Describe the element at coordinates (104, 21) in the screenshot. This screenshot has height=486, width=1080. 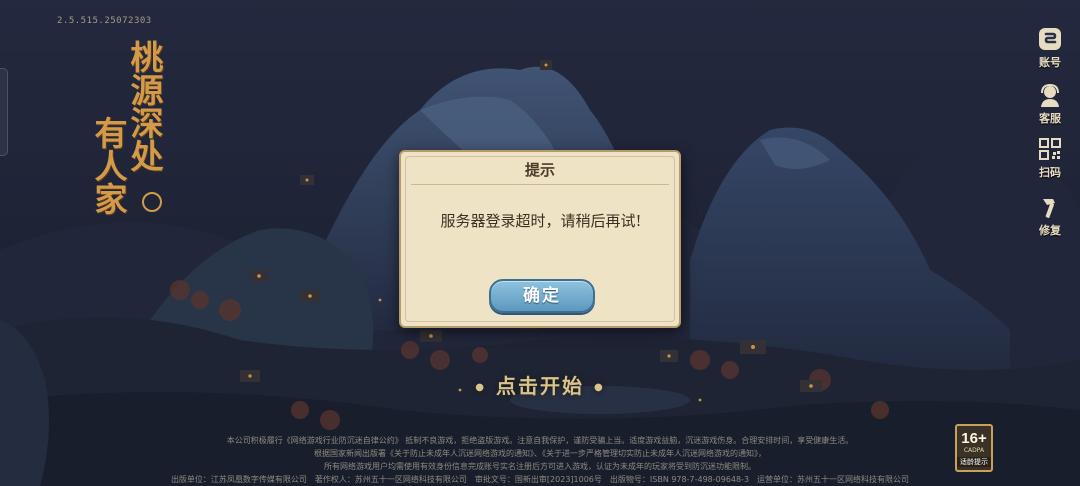
I see `version-label: 2.5.515.25072303` at that location.